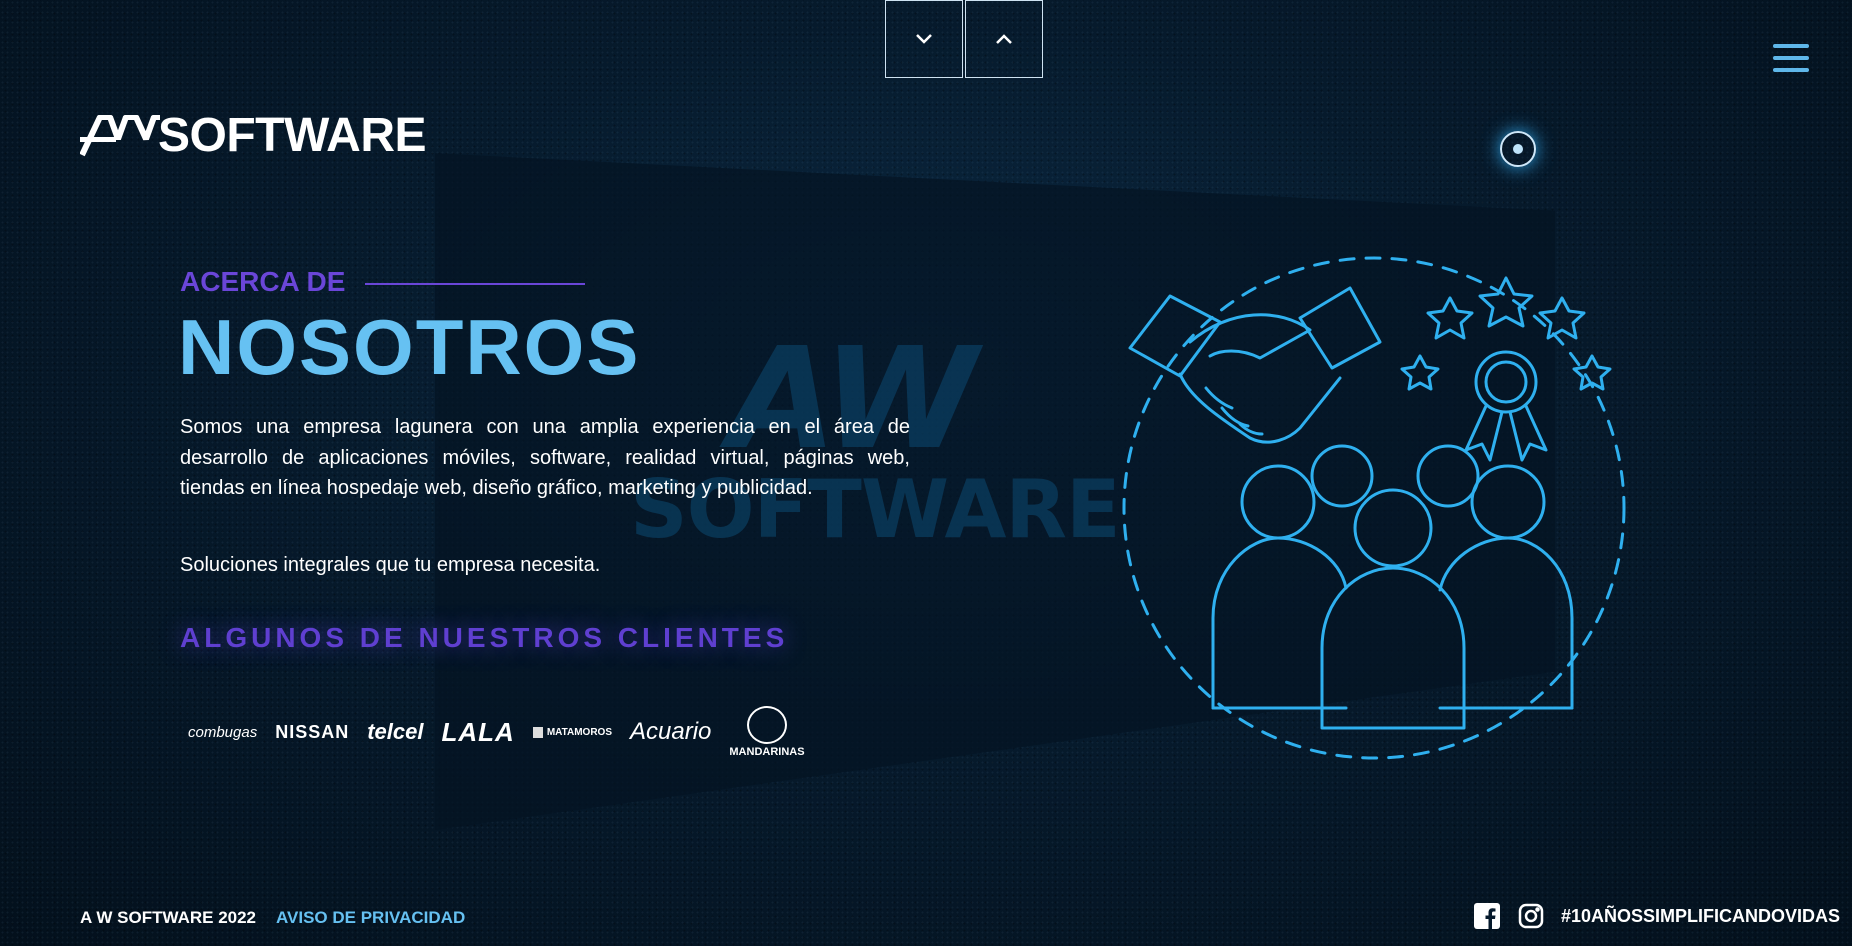 The image size is (1852, 946). I want to click on teamwork-illustration, so click(1374, 508).